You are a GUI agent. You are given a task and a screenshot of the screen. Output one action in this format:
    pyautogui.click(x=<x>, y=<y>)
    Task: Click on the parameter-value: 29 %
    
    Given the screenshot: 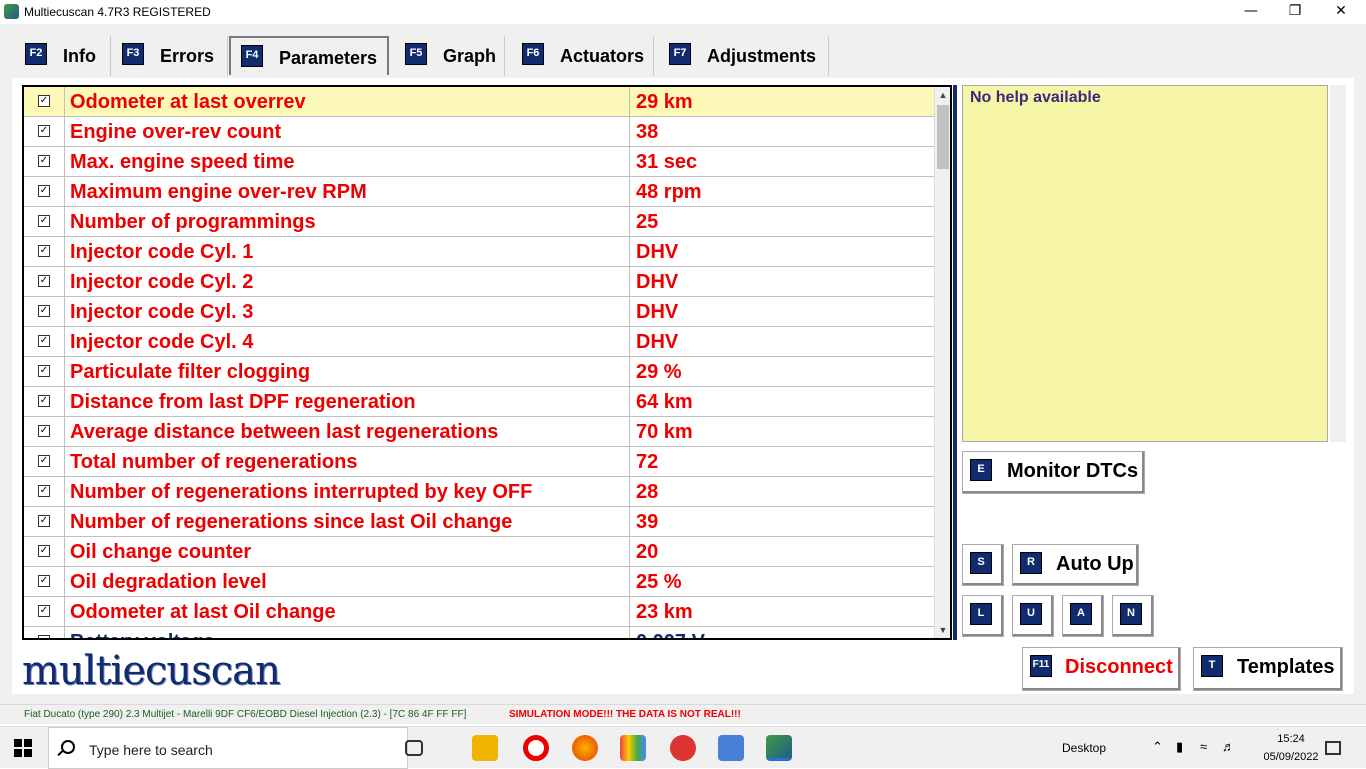 What is the action you would take?
    pyautogui.click(x=659, y=372)
    